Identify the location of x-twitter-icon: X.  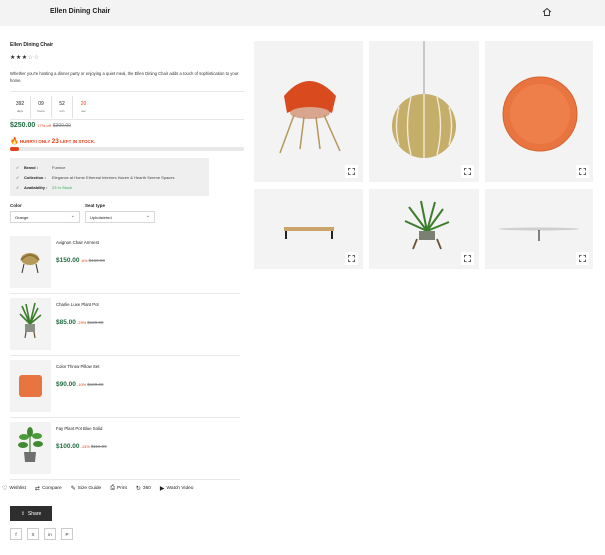
(33, 534).